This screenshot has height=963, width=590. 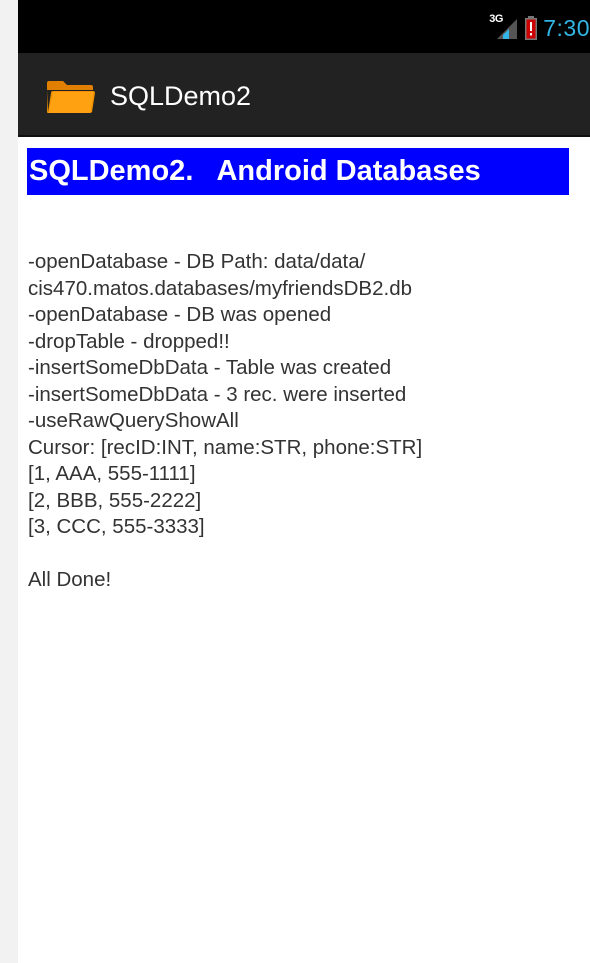 What do you see at coordinates (70, 579) in the screenshot?
I see `log-line: All Done!` at bounding box center [70, 579].